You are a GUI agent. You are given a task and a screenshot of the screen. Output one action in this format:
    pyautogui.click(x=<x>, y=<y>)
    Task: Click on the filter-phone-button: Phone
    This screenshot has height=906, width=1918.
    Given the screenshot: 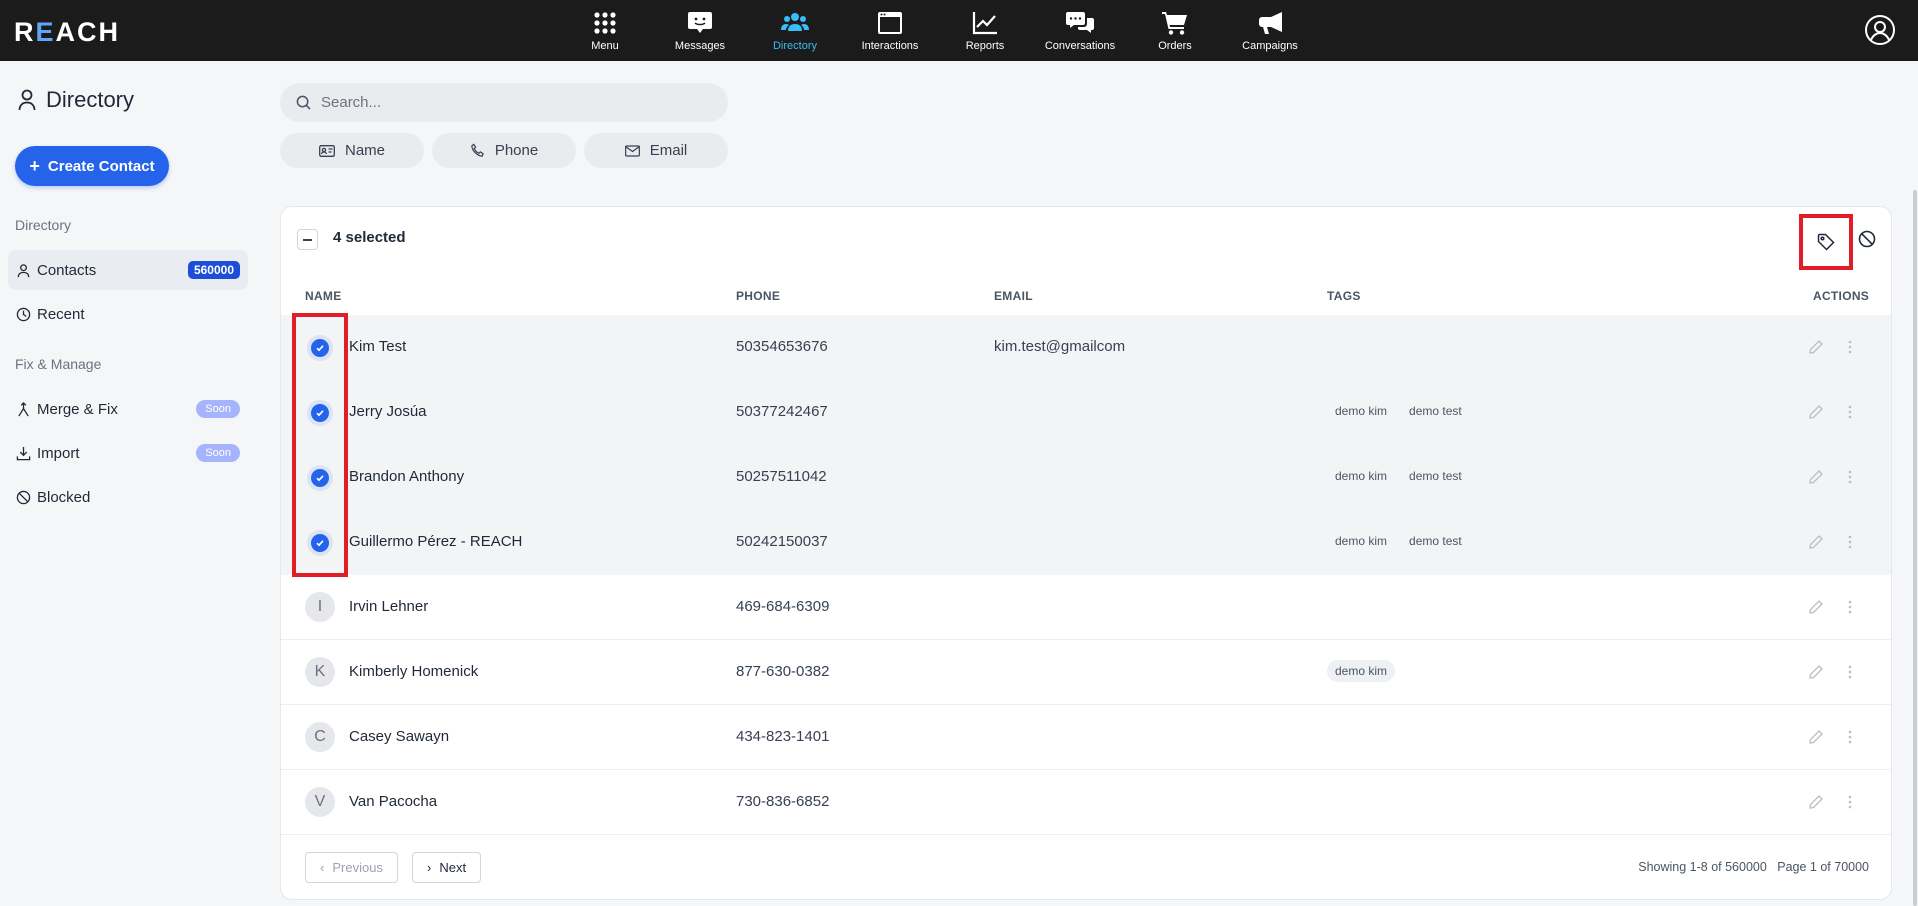 What is the action you would take?
    pyautogui.click(x=504, y=150)
    